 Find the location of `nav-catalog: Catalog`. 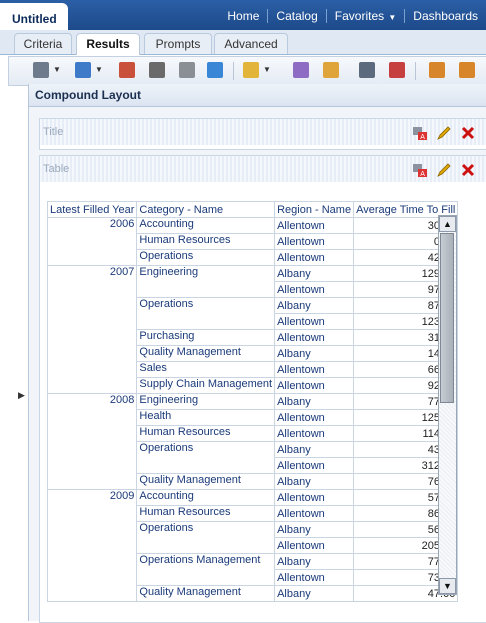

nav-catalog: Catalog is located at coordinates (296, 16).